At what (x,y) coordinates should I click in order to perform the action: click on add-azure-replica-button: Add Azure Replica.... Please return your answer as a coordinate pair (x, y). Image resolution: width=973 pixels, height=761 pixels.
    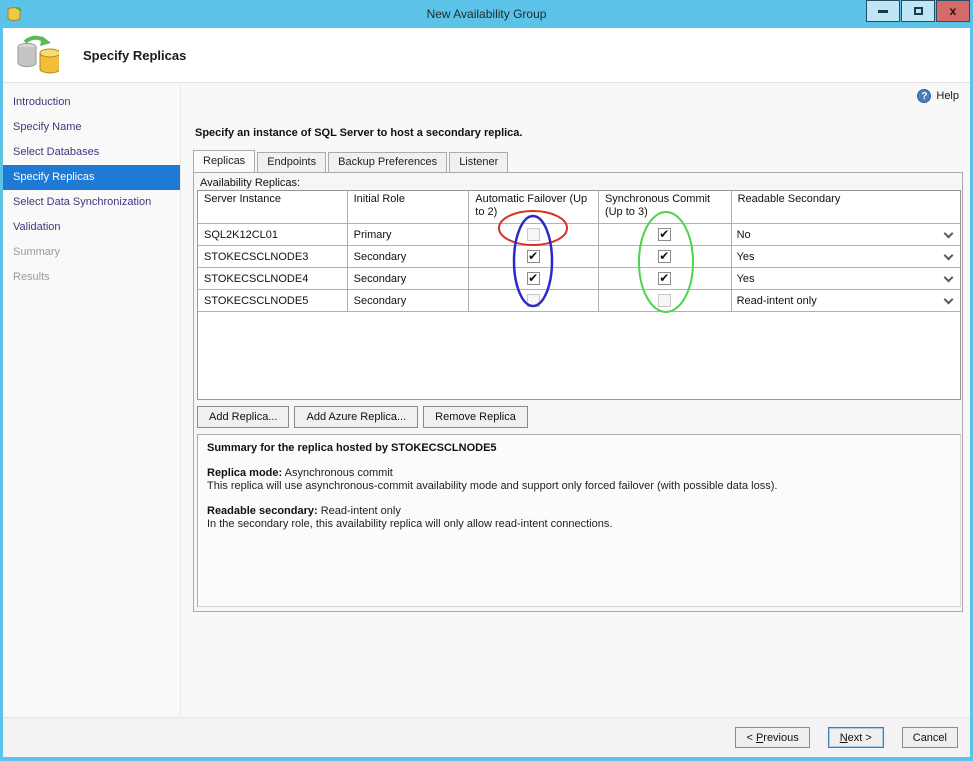
    Looking at the image, I should click on (356, 417).